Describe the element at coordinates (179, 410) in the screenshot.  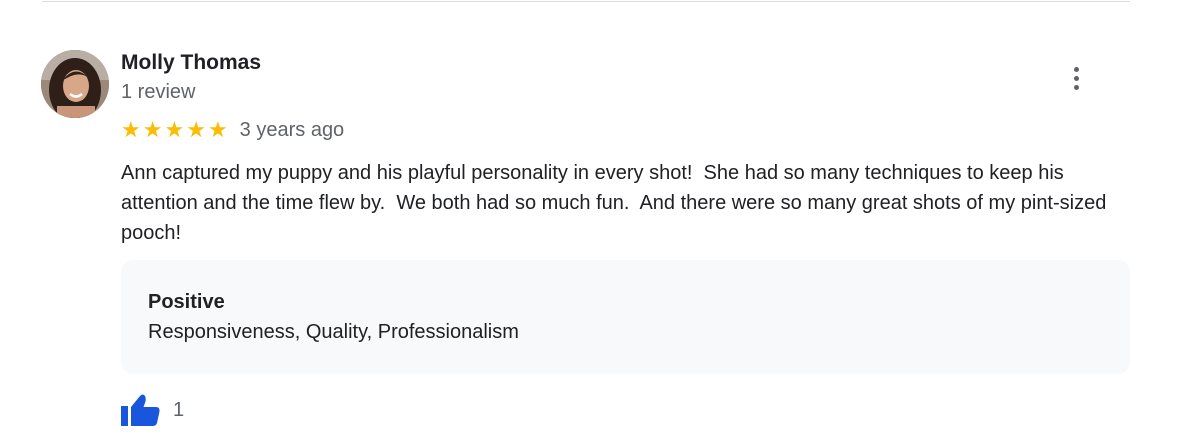
I see `like-count: 1` at that location.